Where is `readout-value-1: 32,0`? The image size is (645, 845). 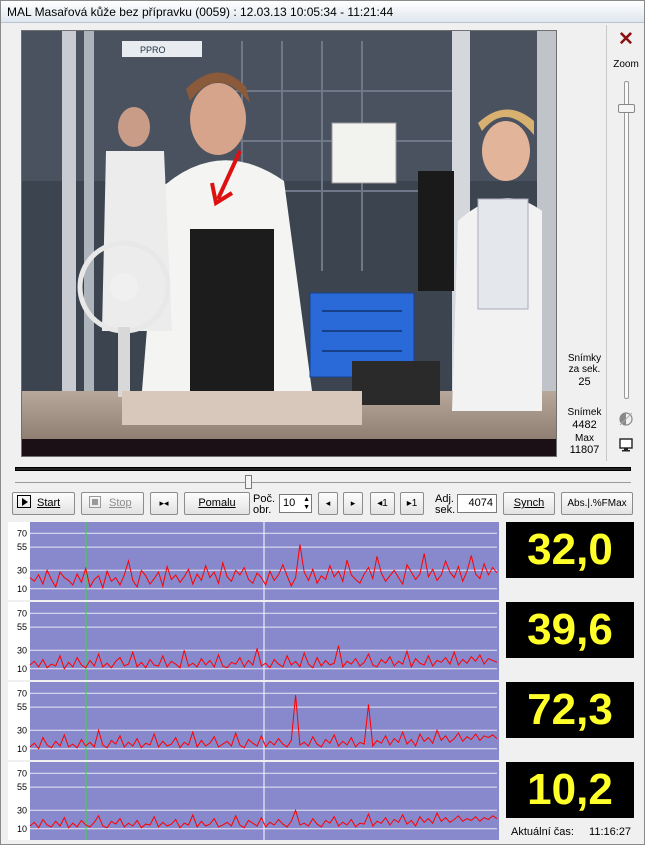
readout-value-1: 32,0 is located at coordinates (570, 550).